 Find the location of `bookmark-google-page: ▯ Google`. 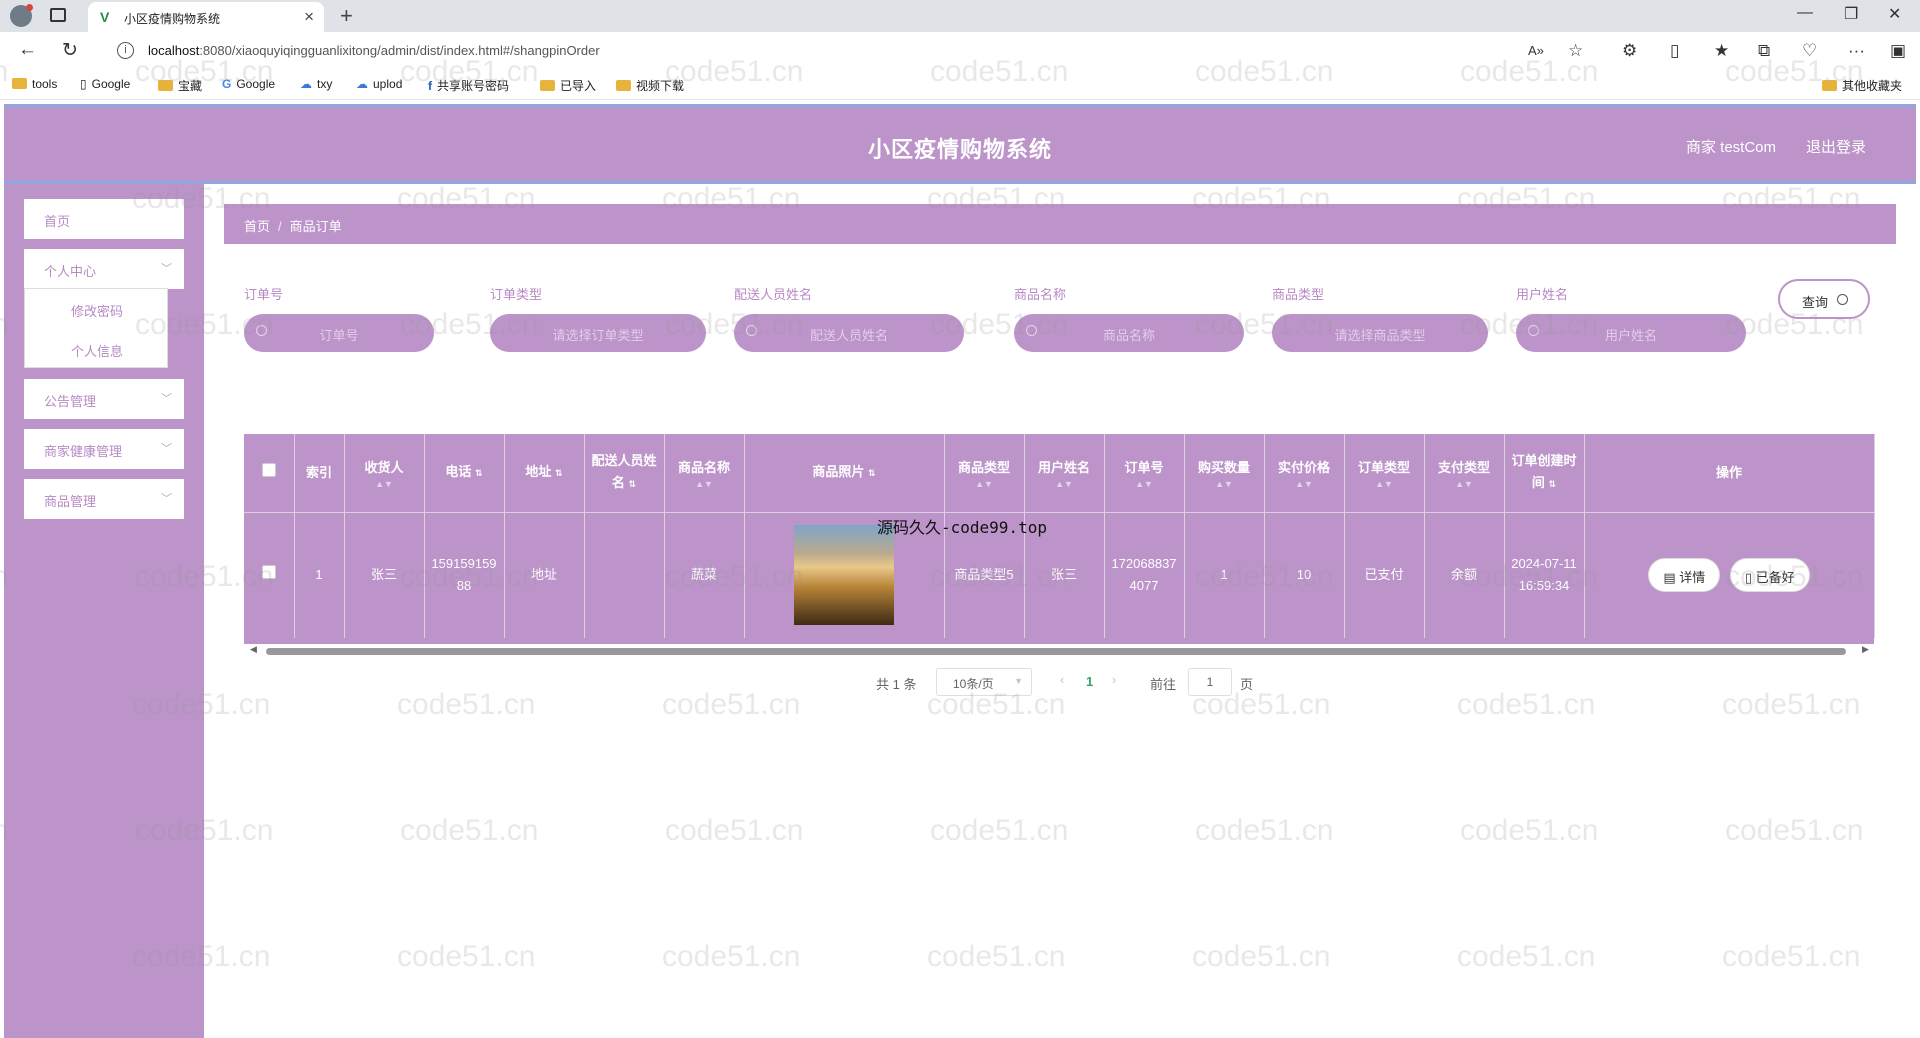

bookmark-google-page: ▯ Google is located at coordinates (105, 84).